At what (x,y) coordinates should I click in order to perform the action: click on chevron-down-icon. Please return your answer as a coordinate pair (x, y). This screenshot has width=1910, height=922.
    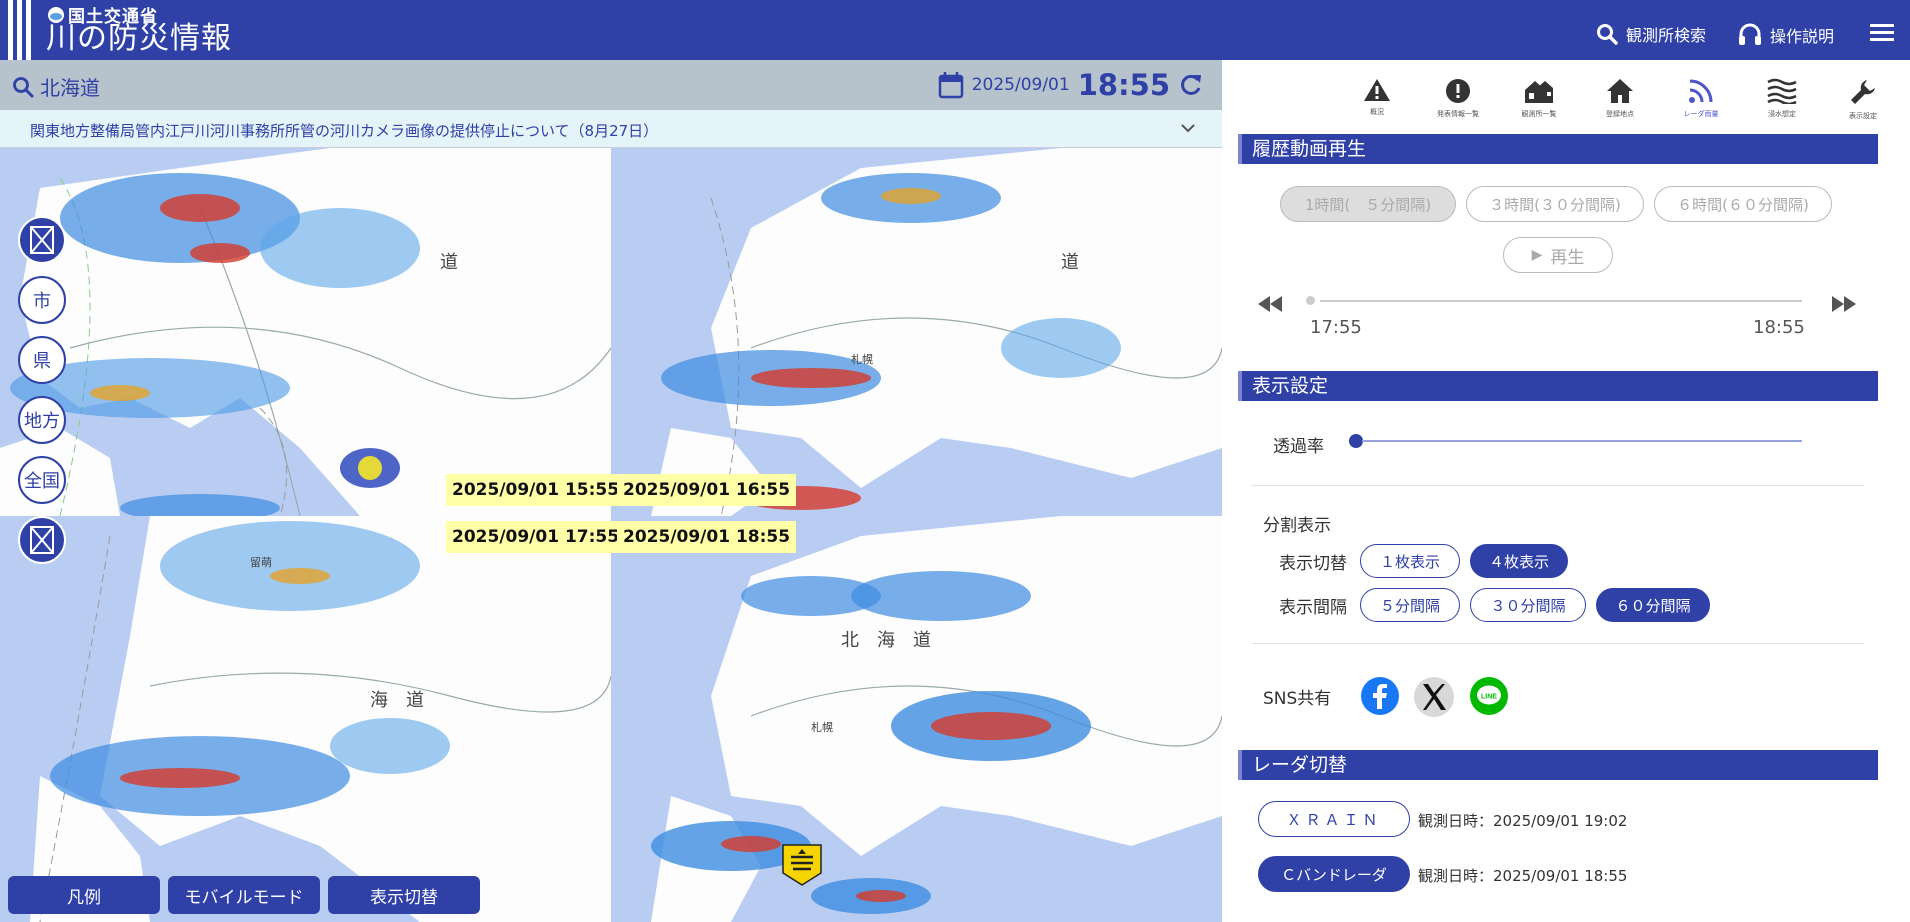
    Looking at the image, I should click on (1188, 128).